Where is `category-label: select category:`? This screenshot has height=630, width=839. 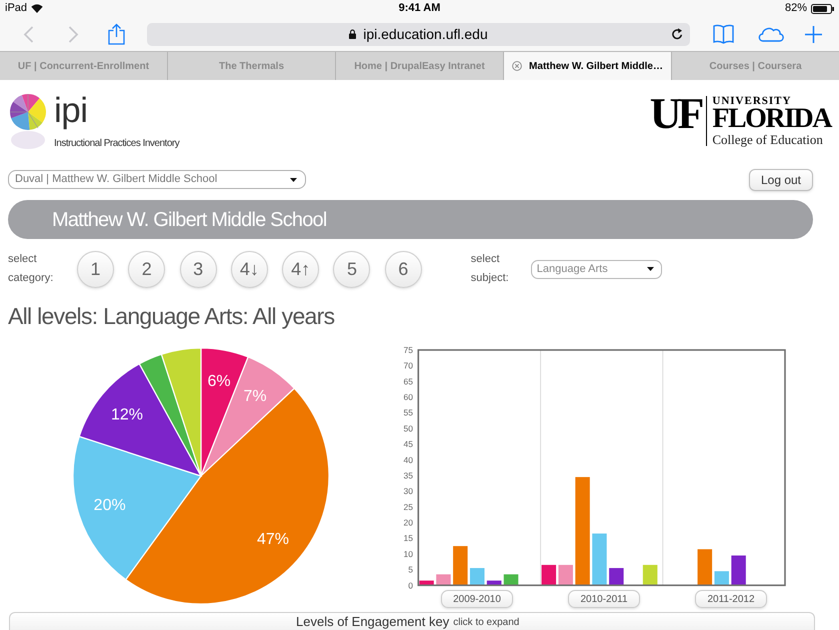
category-label: select category: is located at coordinates (31, 269).